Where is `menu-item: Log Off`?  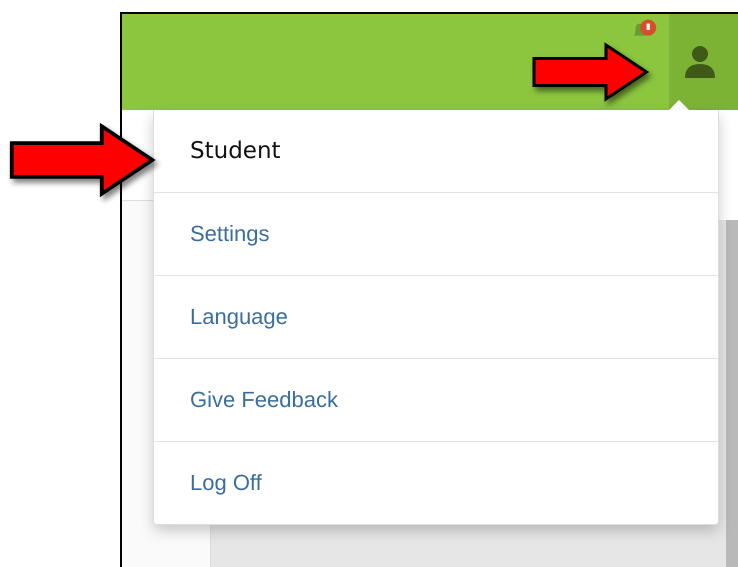 menu-item: Log Off is located at coordinates (226, 483).